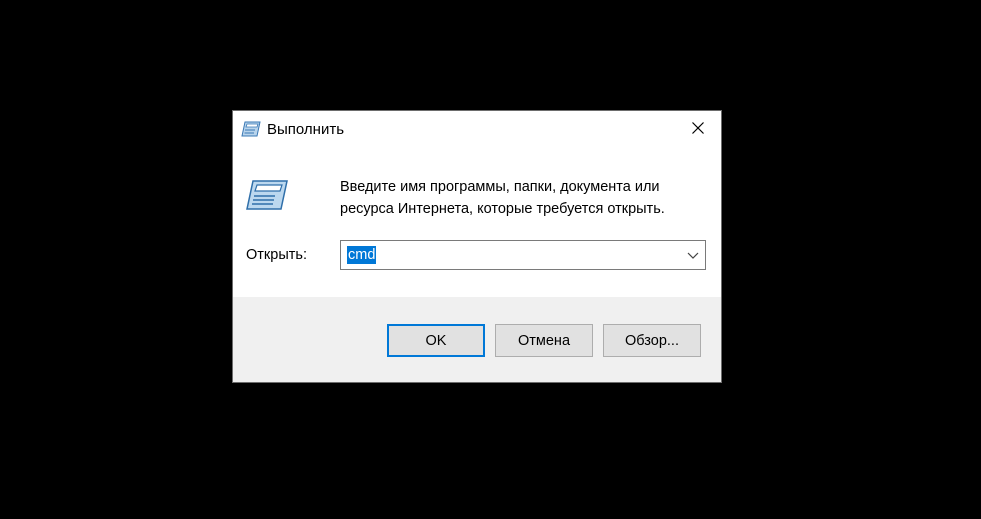 The width and height of the screenshot is (981, 519). What do you see at coordinates (267, 195) in the screenshot?
I see `run-program-icon` at bounding box center [267, 195].